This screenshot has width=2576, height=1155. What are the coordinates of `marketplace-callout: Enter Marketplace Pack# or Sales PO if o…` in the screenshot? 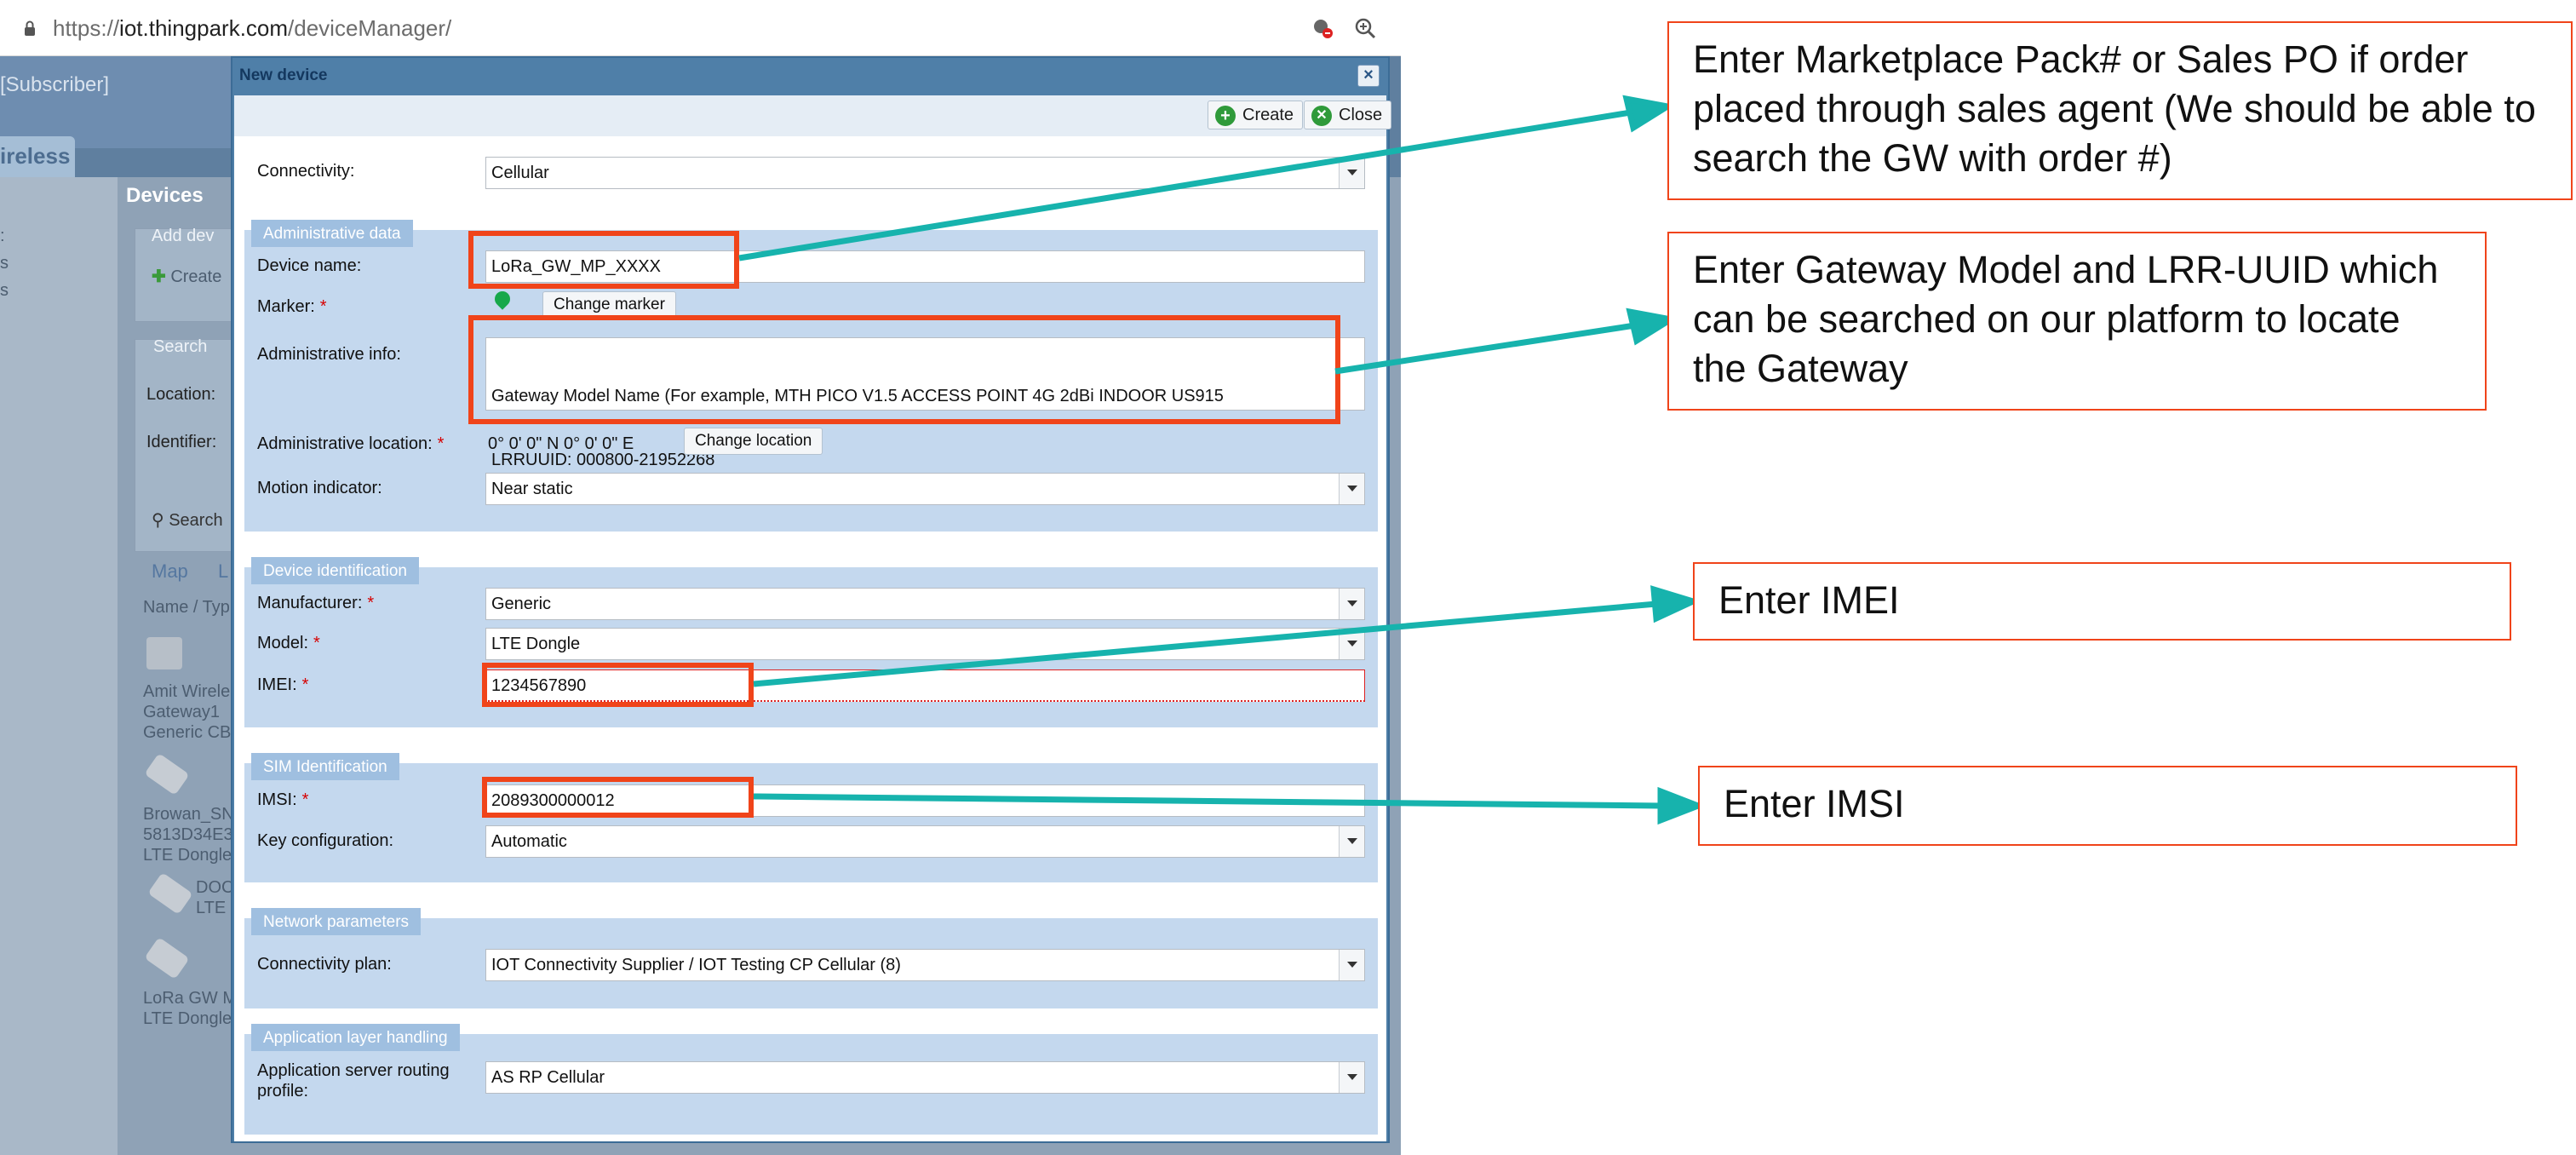 It's located at (2120, 111).